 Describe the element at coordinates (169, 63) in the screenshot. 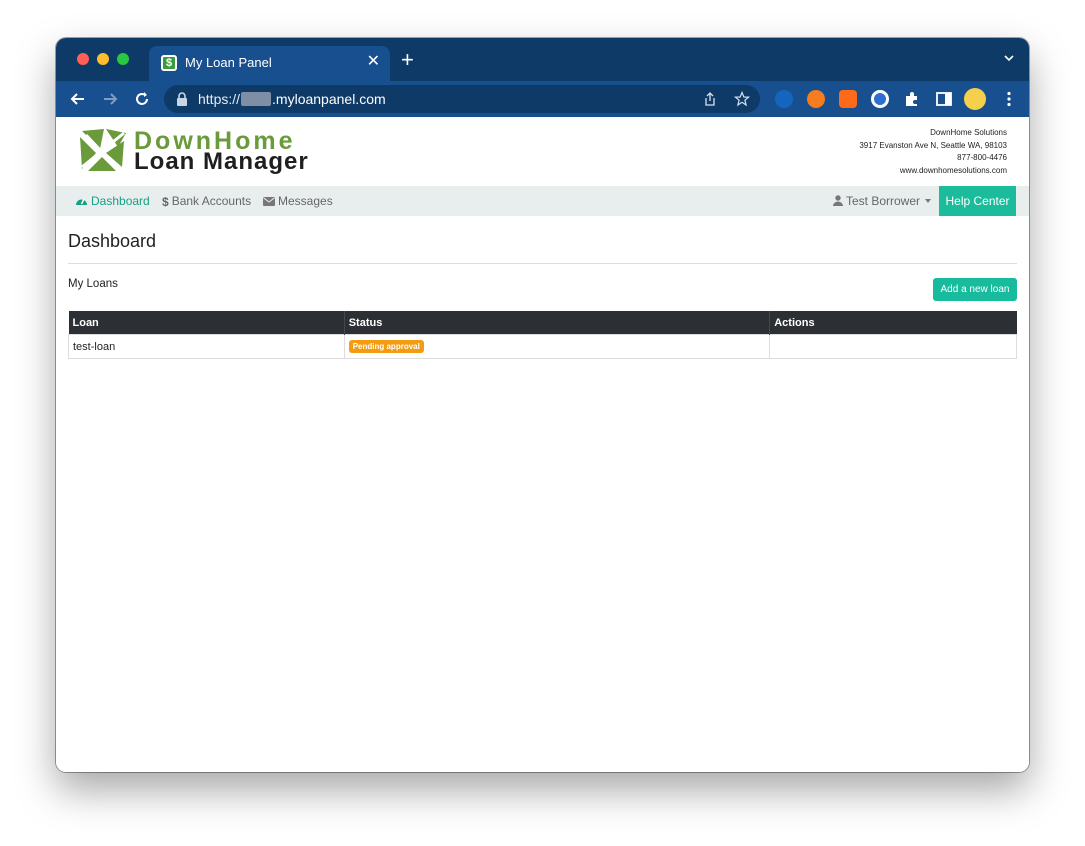

I see `dollar-favicon-icon: $` at that location.